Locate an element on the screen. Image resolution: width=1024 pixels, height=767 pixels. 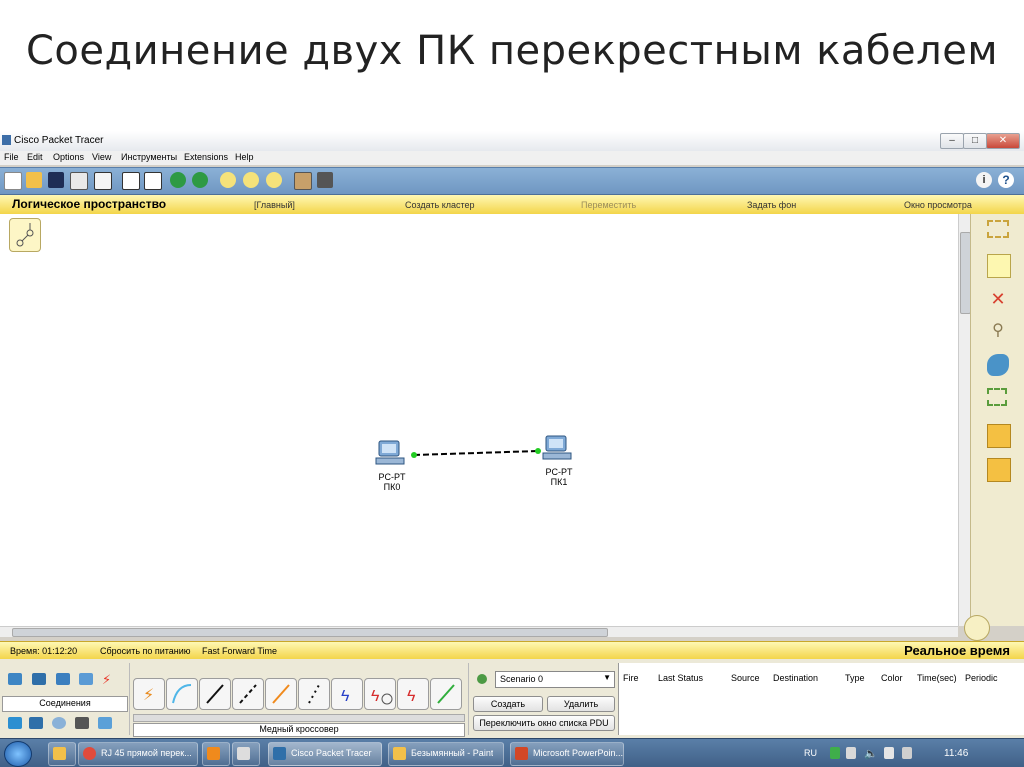
multiuser-category-icon is located at coordinates (105, 723).